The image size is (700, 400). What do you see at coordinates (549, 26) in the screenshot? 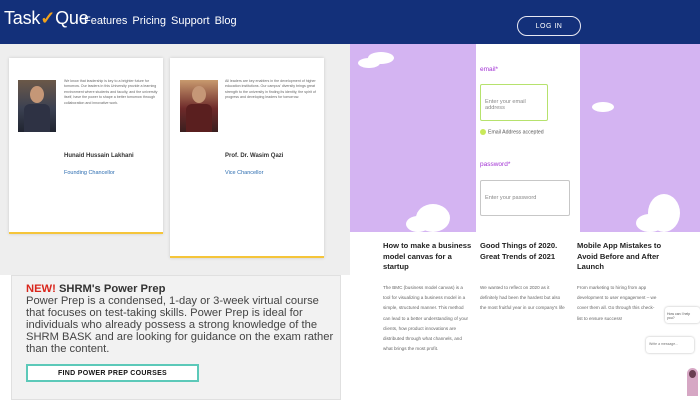
I see `login-button: LOG IN` at bounding box center [549, 26].